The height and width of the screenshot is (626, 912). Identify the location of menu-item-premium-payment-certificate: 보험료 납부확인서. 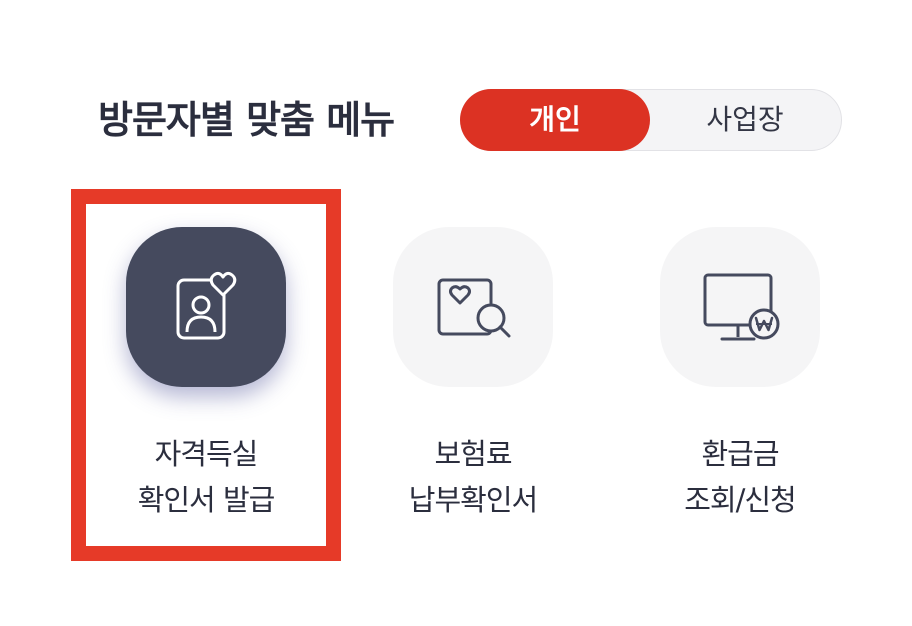
(473, 375).